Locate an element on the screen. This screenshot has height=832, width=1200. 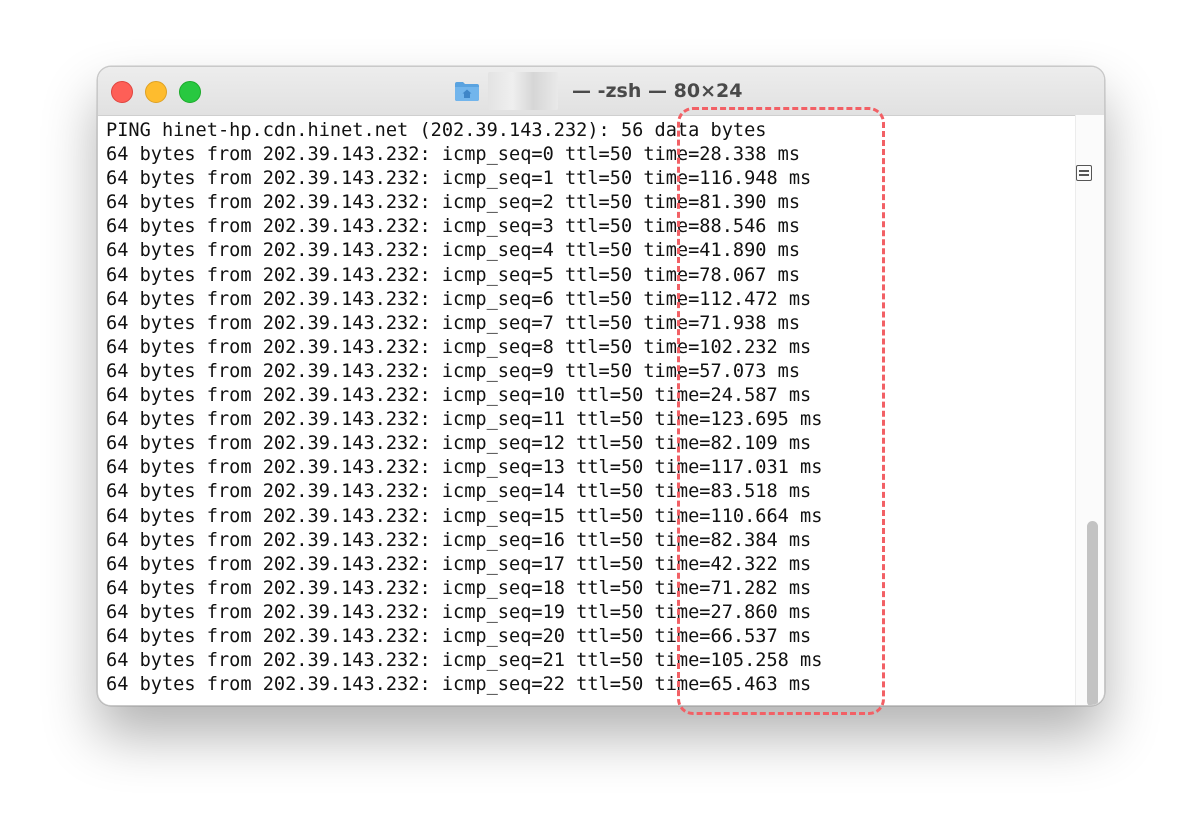
window-title: — -zsh — 80×24 is located at coordinates (598, 91).